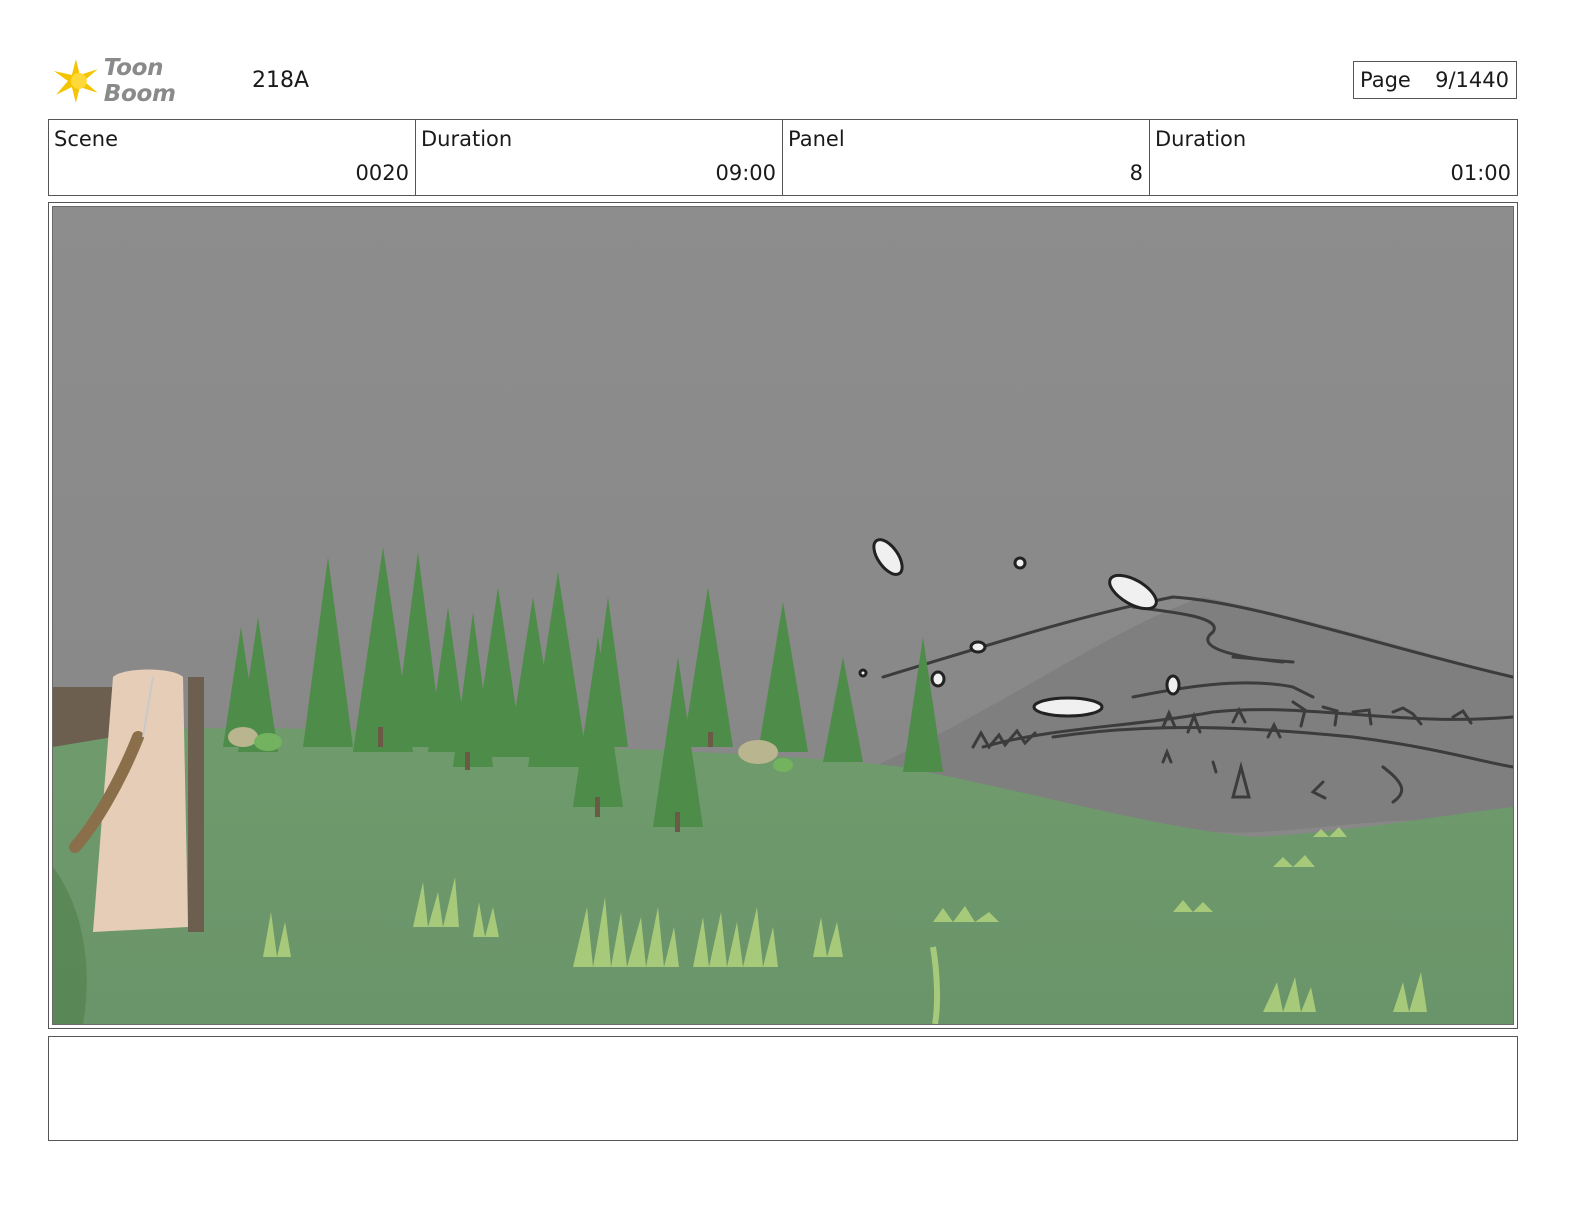 Image resolution: width=1584 pixels, height=1224 pixels. What do you see at coordinates (281, 80) in the screenshot?
I see `project-id: 218A` at bounding box center [281, 80].